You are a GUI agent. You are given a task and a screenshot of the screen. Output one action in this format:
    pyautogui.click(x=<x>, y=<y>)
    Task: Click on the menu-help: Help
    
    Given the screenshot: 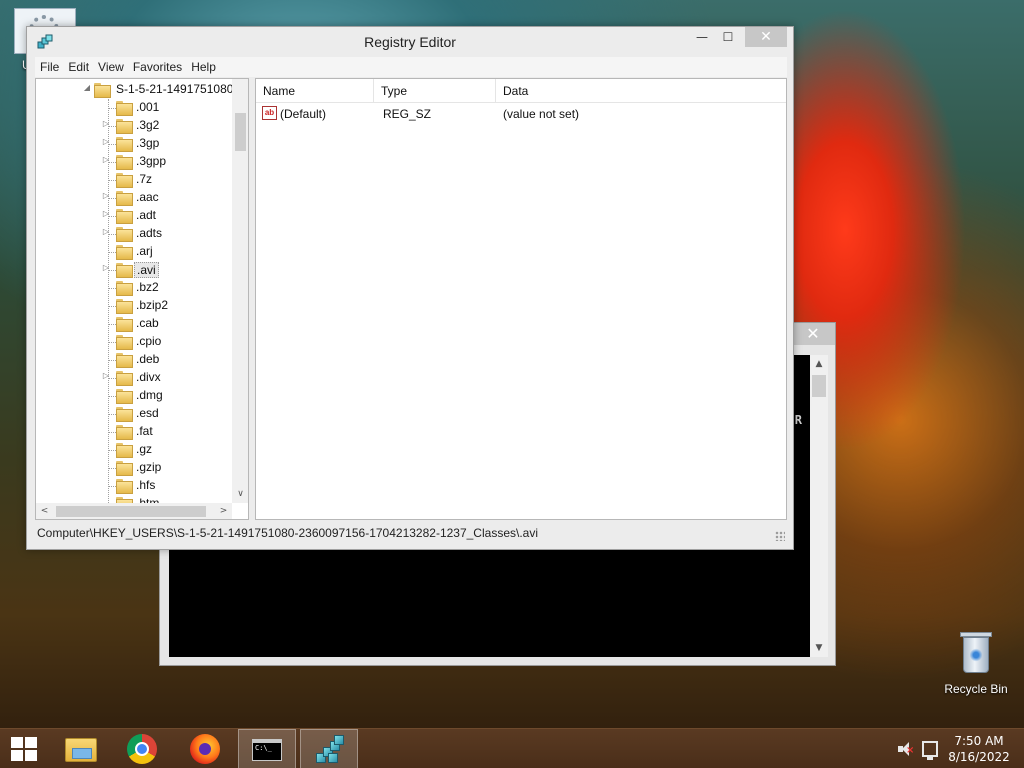 What is the action you would take?
    pyautogui.click(x=203, y=67)
    